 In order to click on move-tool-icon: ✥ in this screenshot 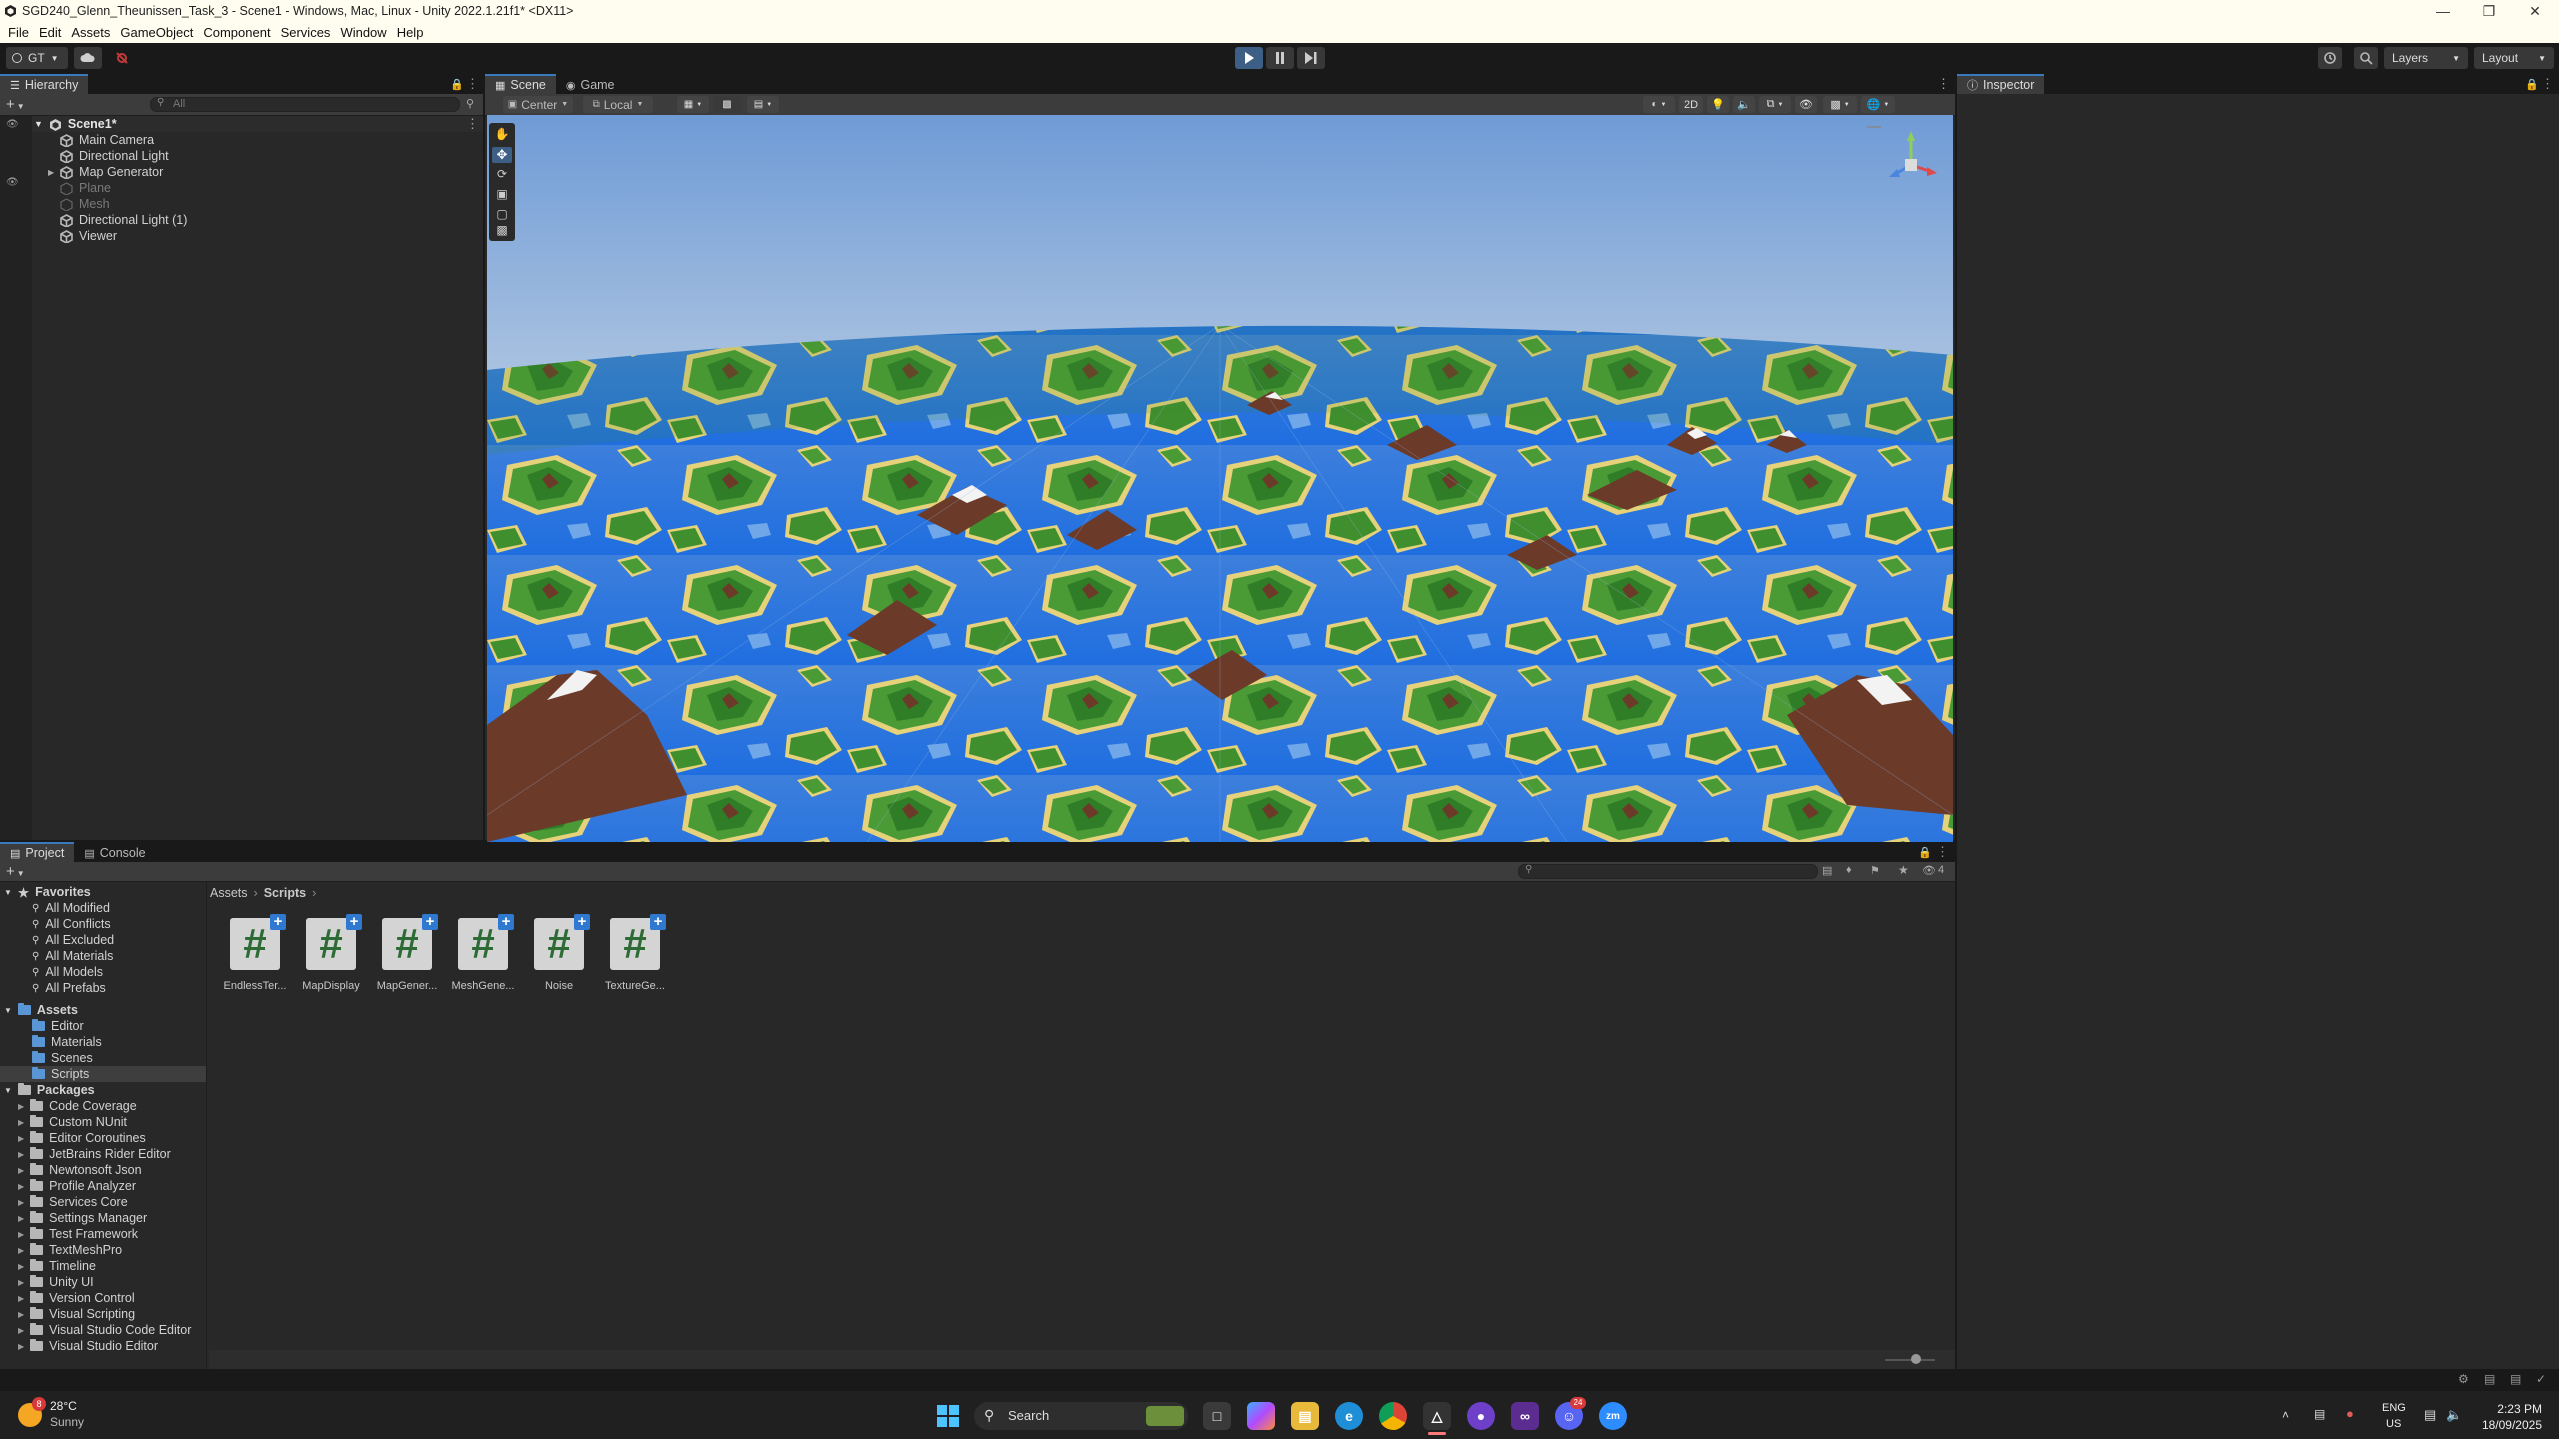, I will do `click(502, 155)`.